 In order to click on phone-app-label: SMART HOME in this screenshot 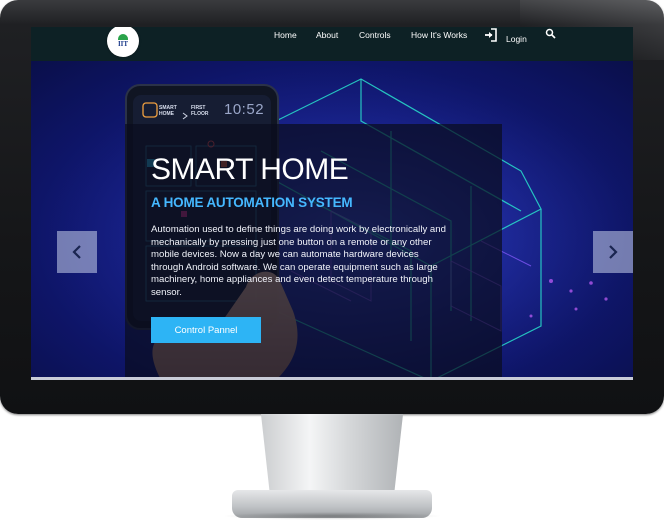, I will do `click(168, 111)`.